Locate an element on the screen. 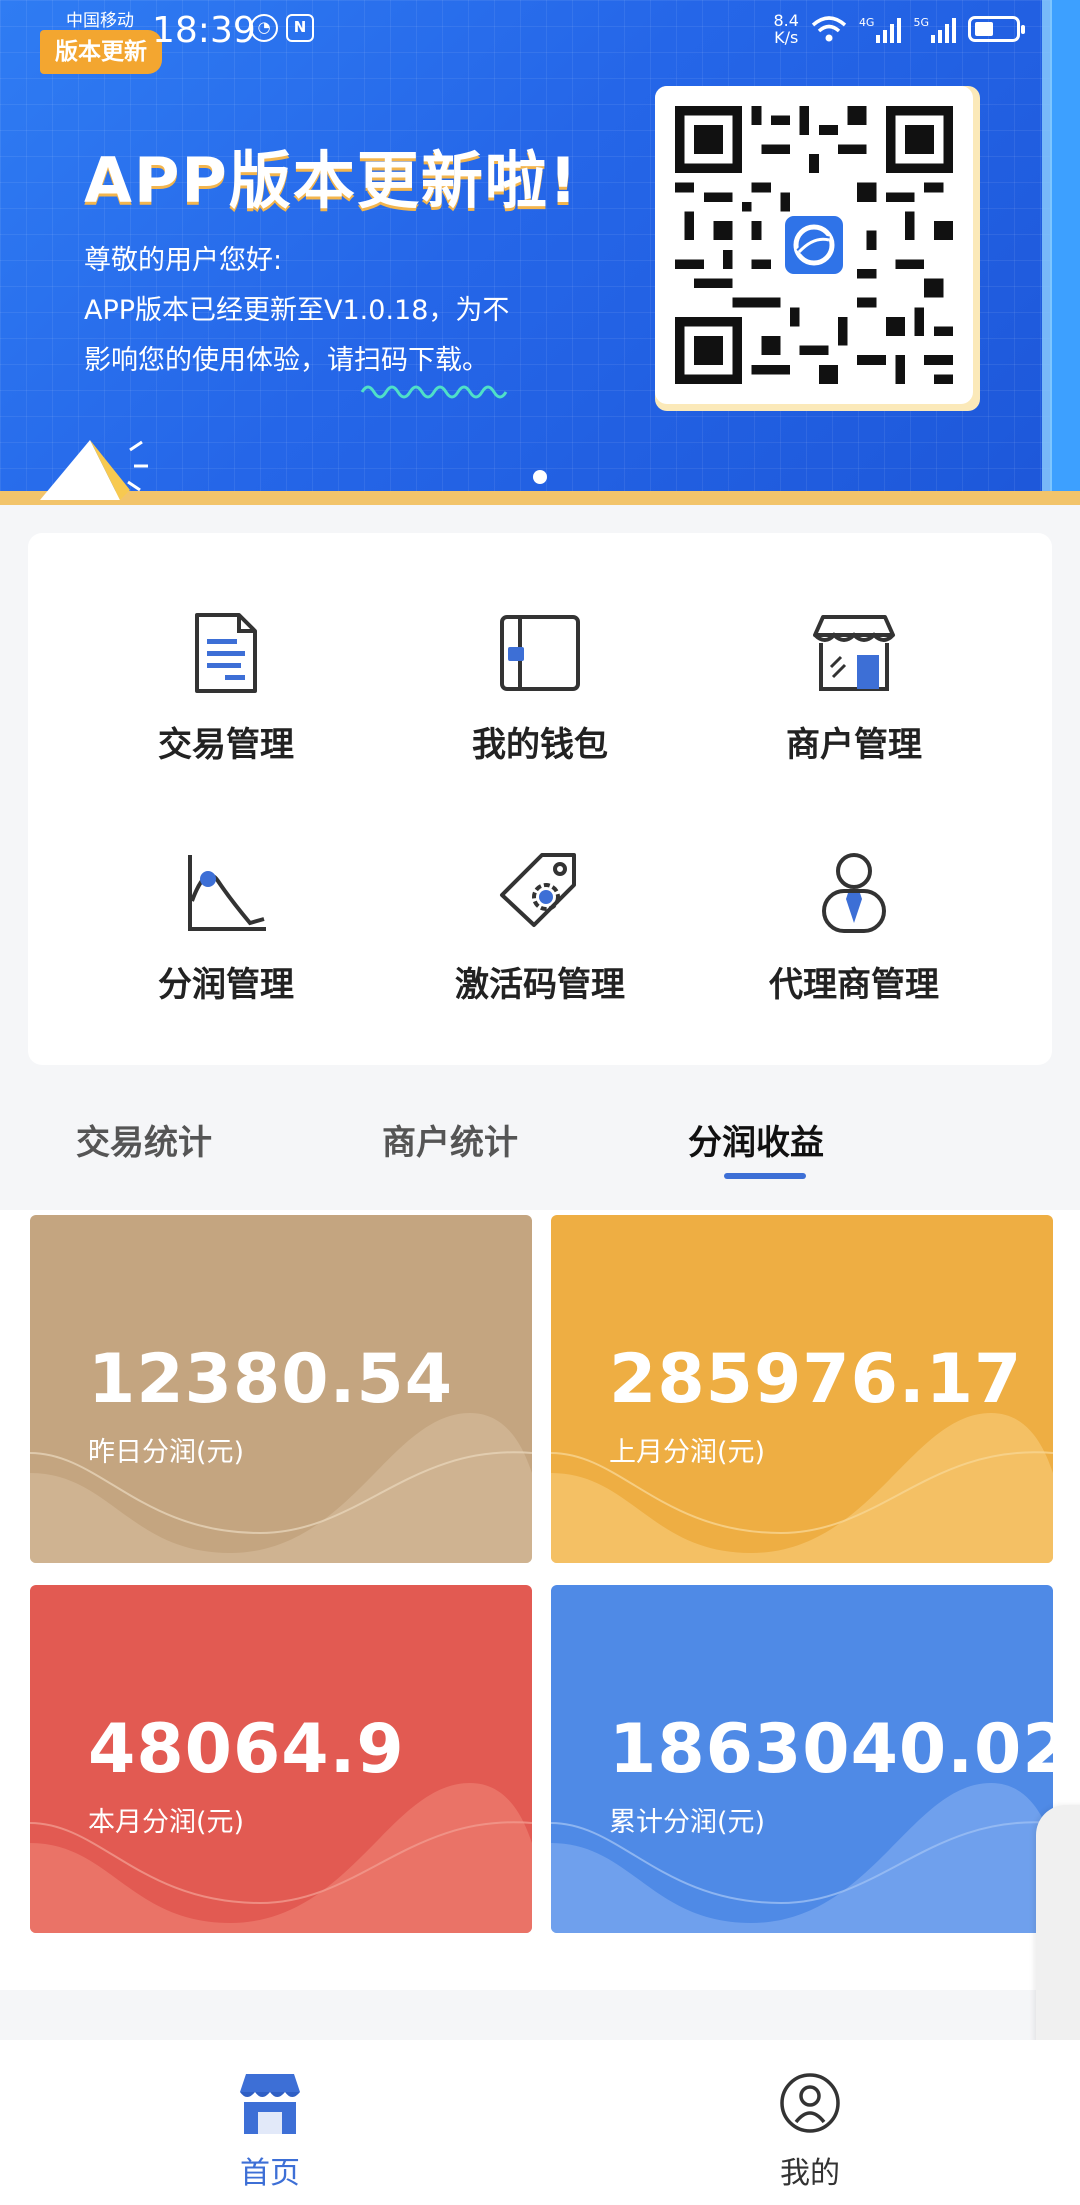 The width and height of the screenshot is (1080, 2205). signal-4g: 4G is located at coordinates (880, 29).